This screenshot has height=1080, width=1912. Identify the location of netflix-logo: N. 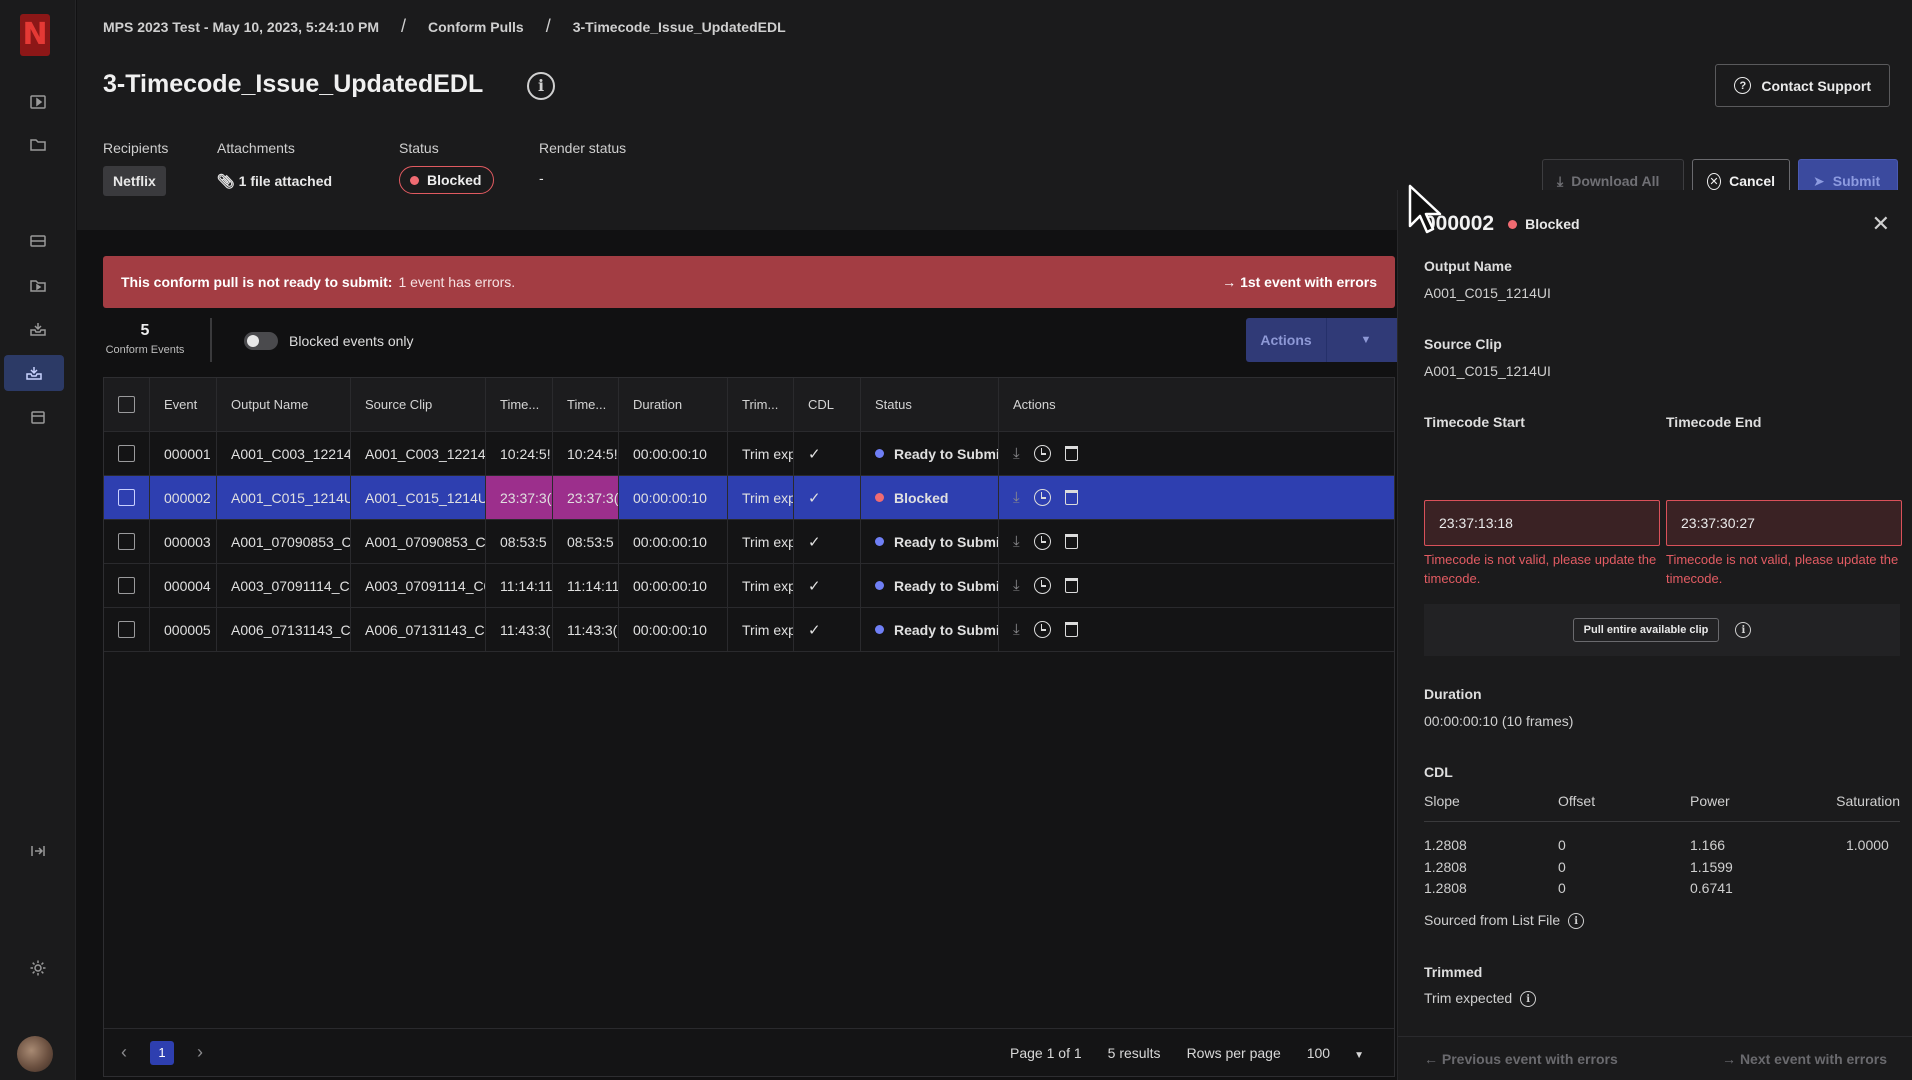
(35, 35).